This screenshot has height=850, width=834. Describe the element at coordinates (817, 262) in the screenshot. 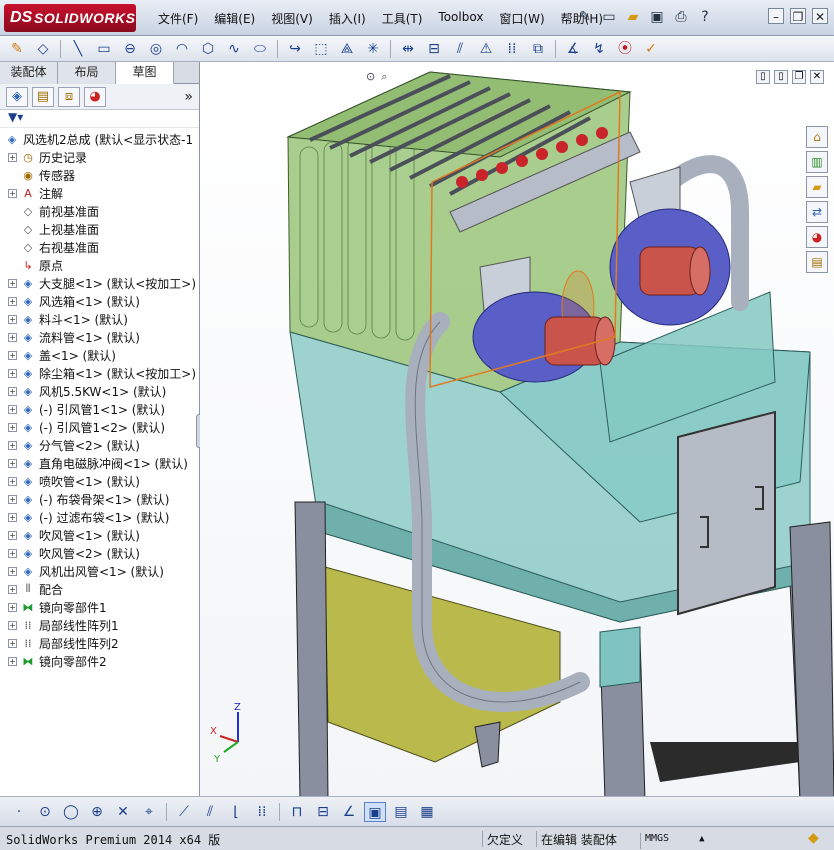

I see `custom-properties-icon: ▤` at that location.